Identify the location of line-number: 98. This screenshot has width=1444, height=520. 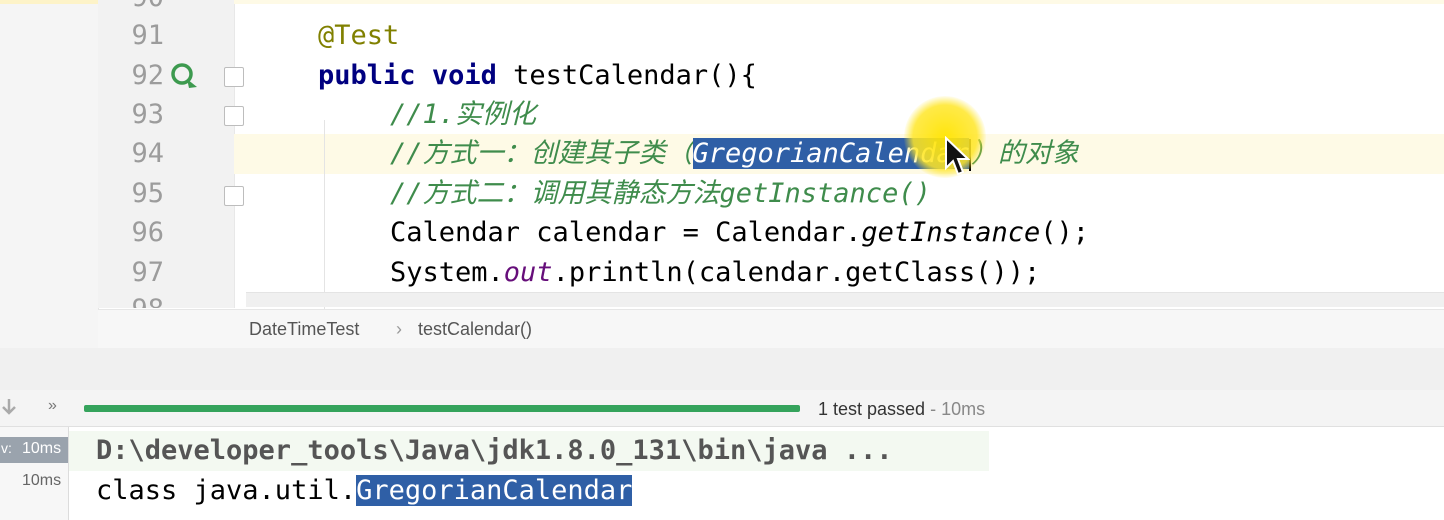
(131, 299).